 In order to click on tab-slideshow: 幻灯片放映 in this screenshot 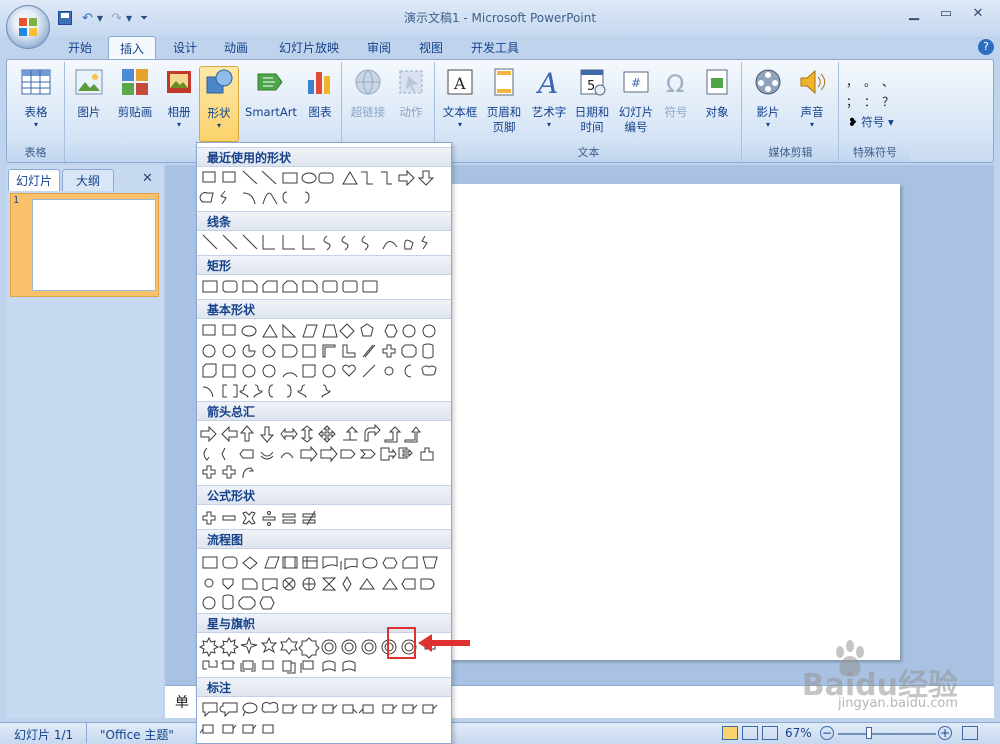, I will do `click(309, 48)`.